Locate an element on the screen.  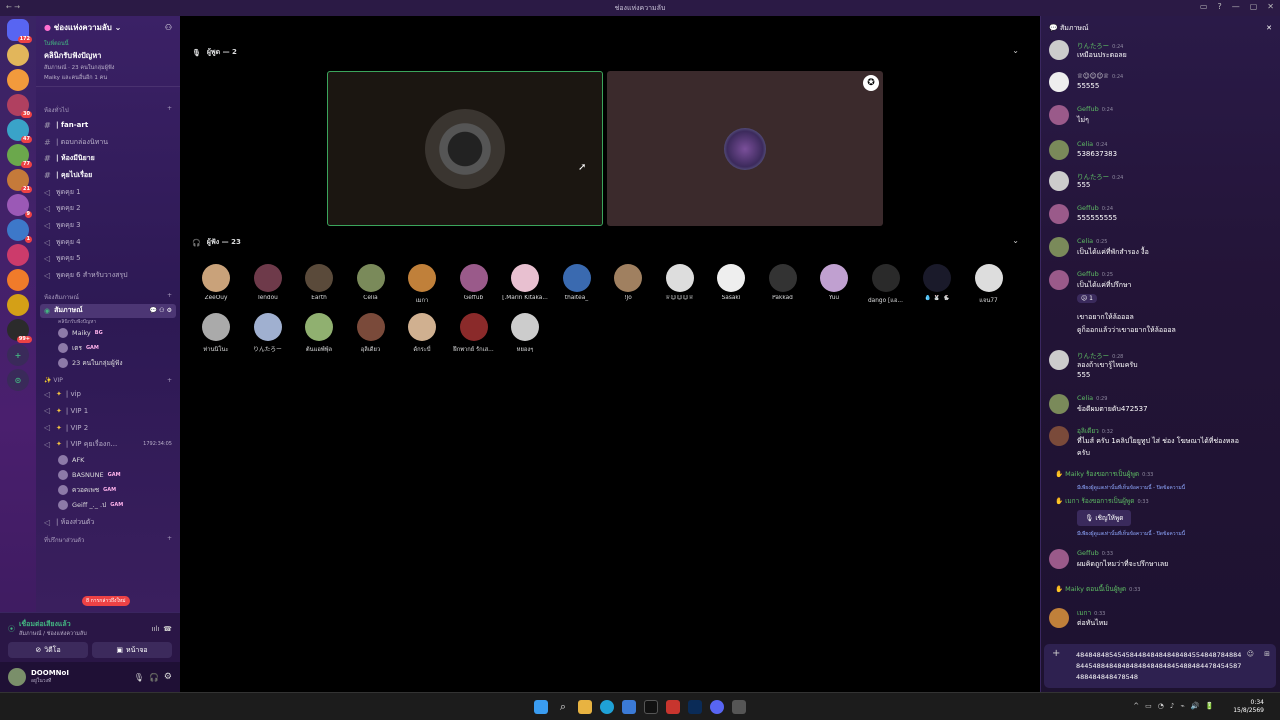
channel-interview: ◉ สัมภาษณ์ 💬 ⚇ ⚙ is located at coordinates (108, 310).